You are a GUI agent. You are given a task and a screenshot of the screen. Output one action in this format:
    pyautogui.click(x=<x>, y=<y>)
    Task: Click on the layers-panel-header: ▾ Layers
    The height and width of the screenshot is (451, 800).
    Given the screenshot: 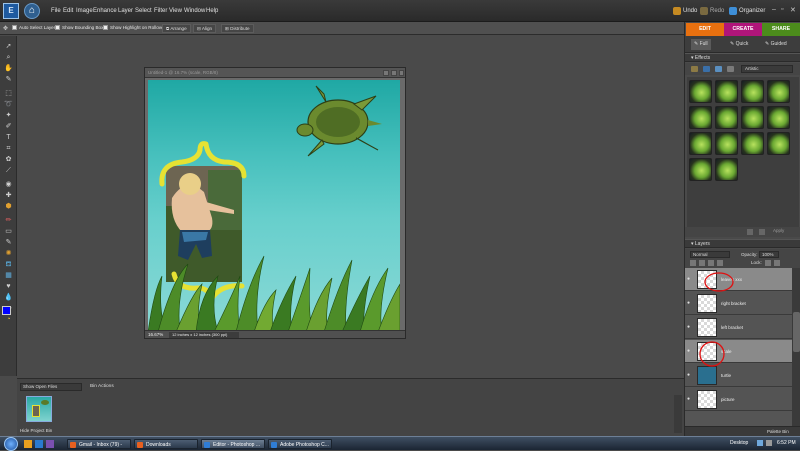 What is the action you would take?
    pyautogui.click(x=742, y=243)
    